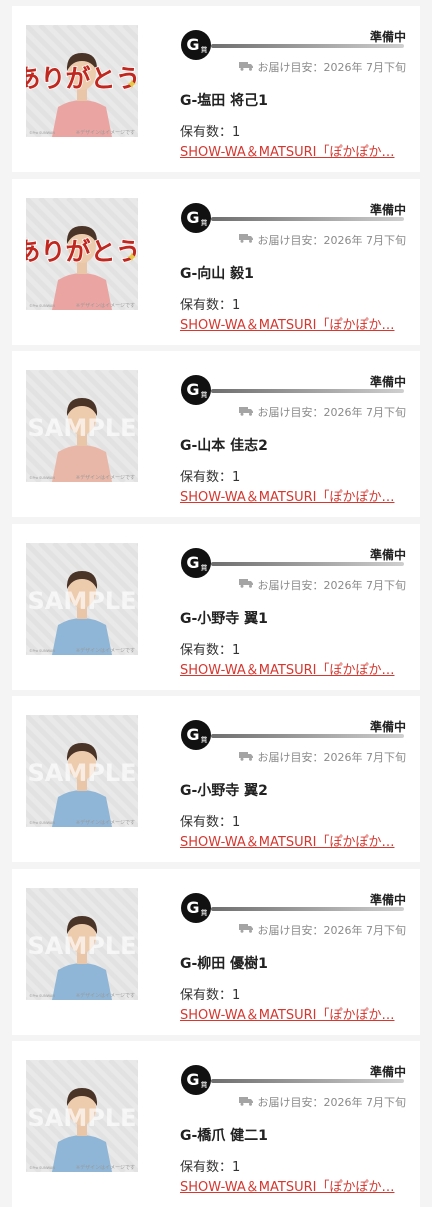 This screenshot has width=432, height=1207. What do you see at coordinates (224, 791) in the screenshot?
I see `item-name: G-小野寺 翼2` at bounding box center [224, 791].